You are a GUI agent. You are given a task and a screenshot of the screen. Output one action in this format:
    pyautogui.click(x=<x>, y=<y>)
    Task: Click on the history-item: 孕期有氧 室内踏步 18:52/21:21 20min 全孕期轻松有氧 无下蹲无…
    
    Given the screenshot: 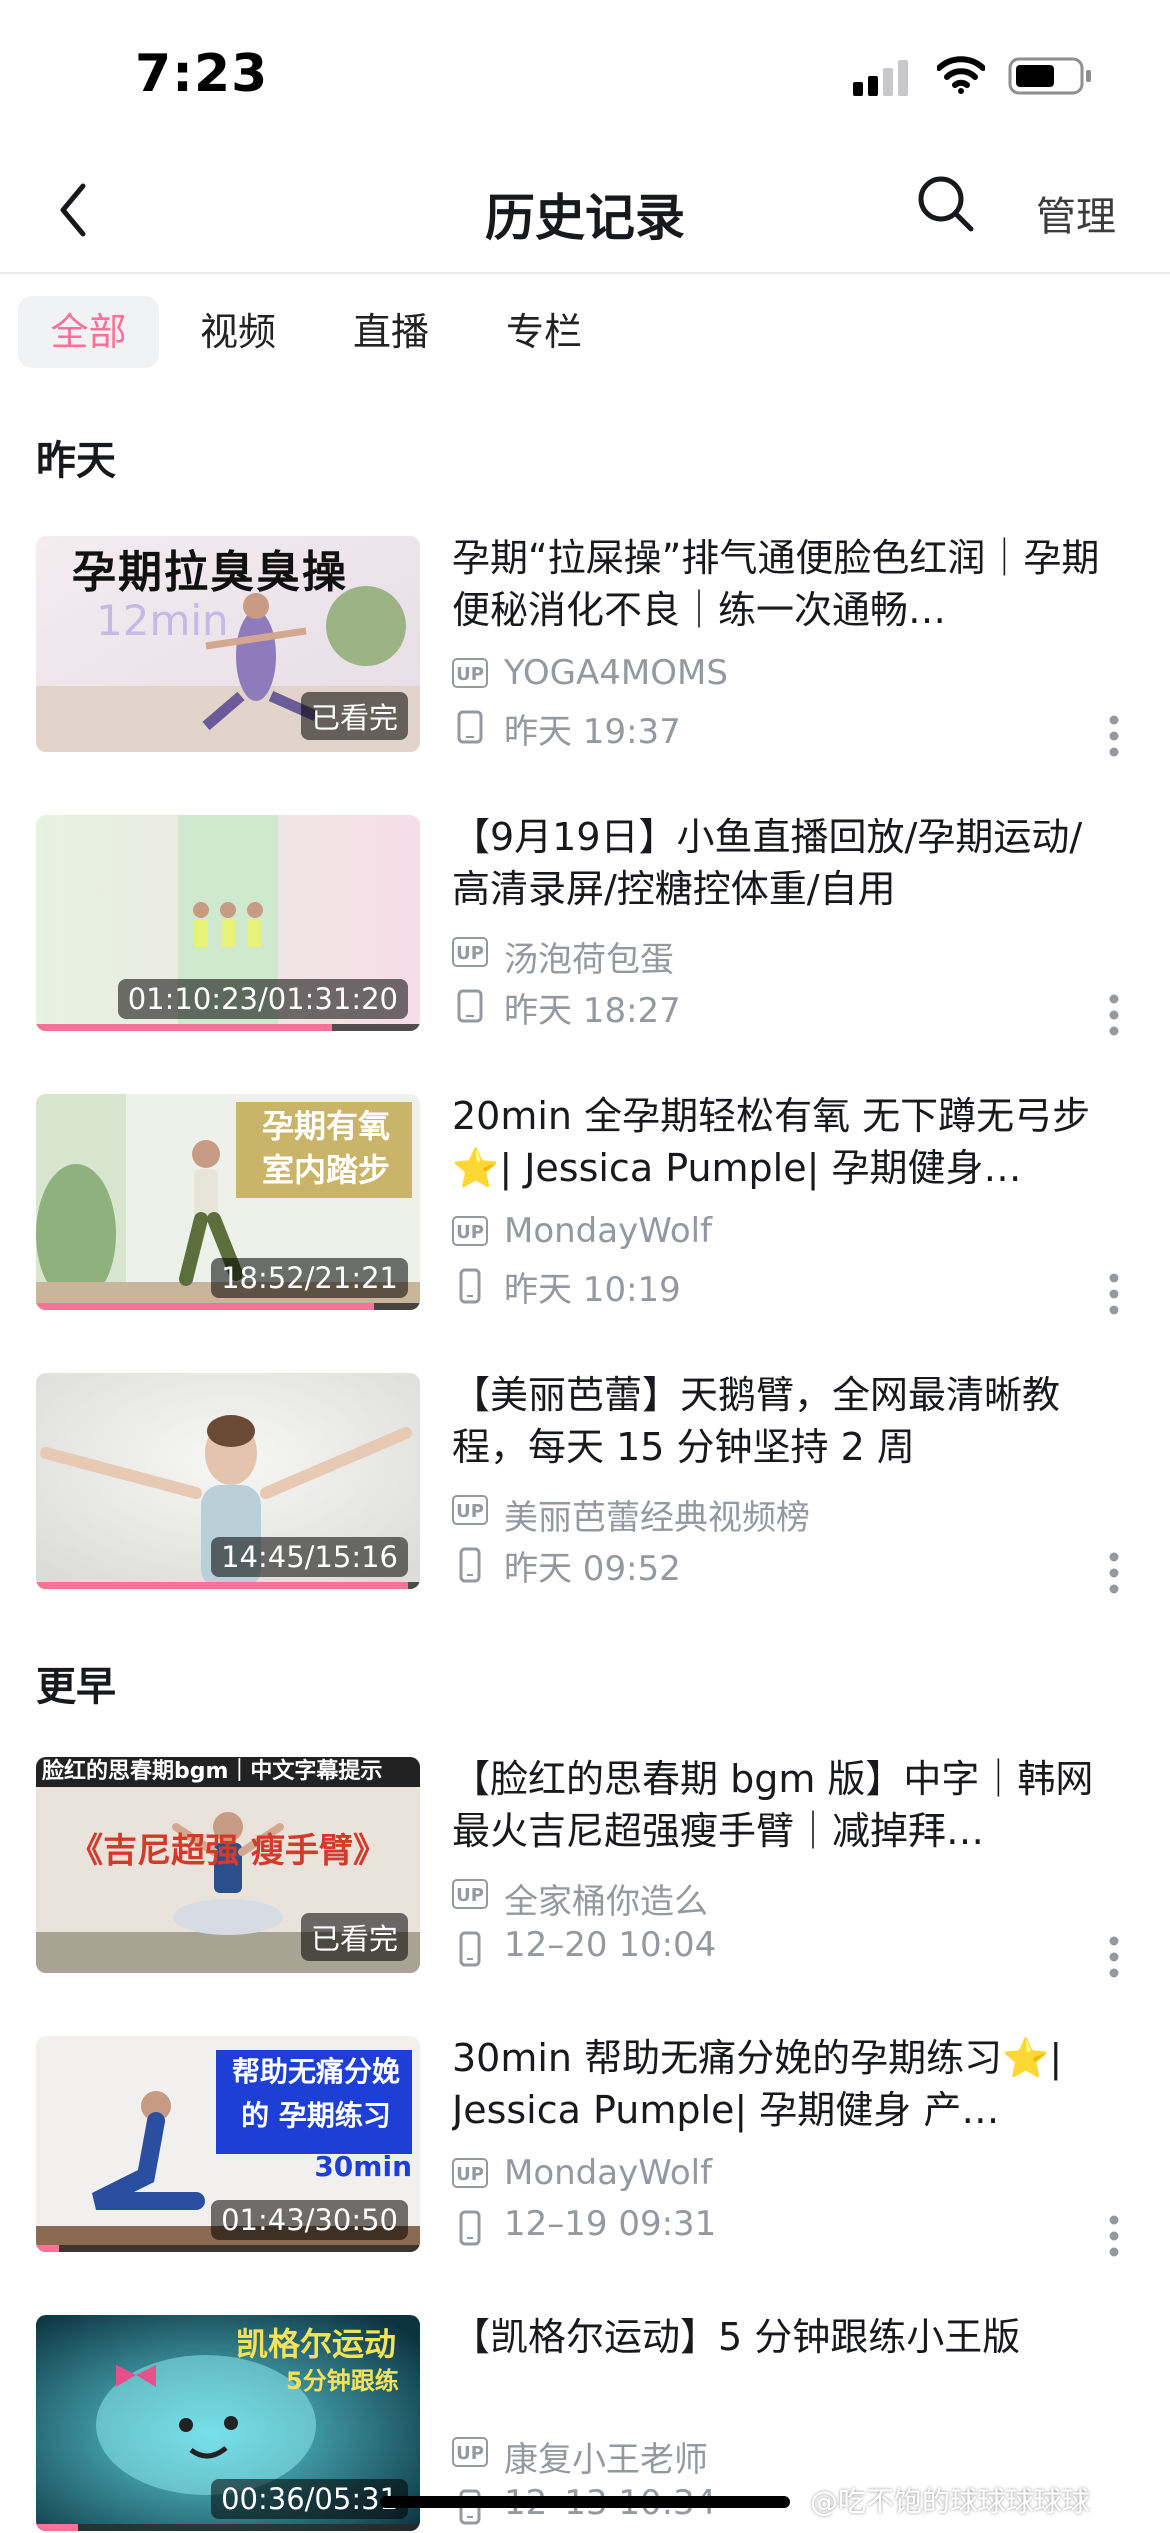 What is the action you would take?
    pyautogui.click(x=585, y=1204)
    